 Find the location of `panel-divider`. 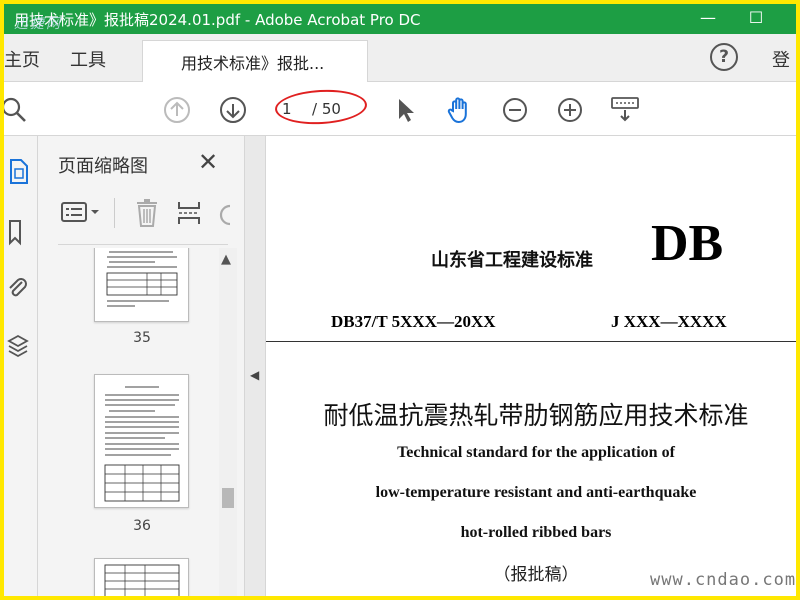

panel-divider is located at coordinates (143, 244).